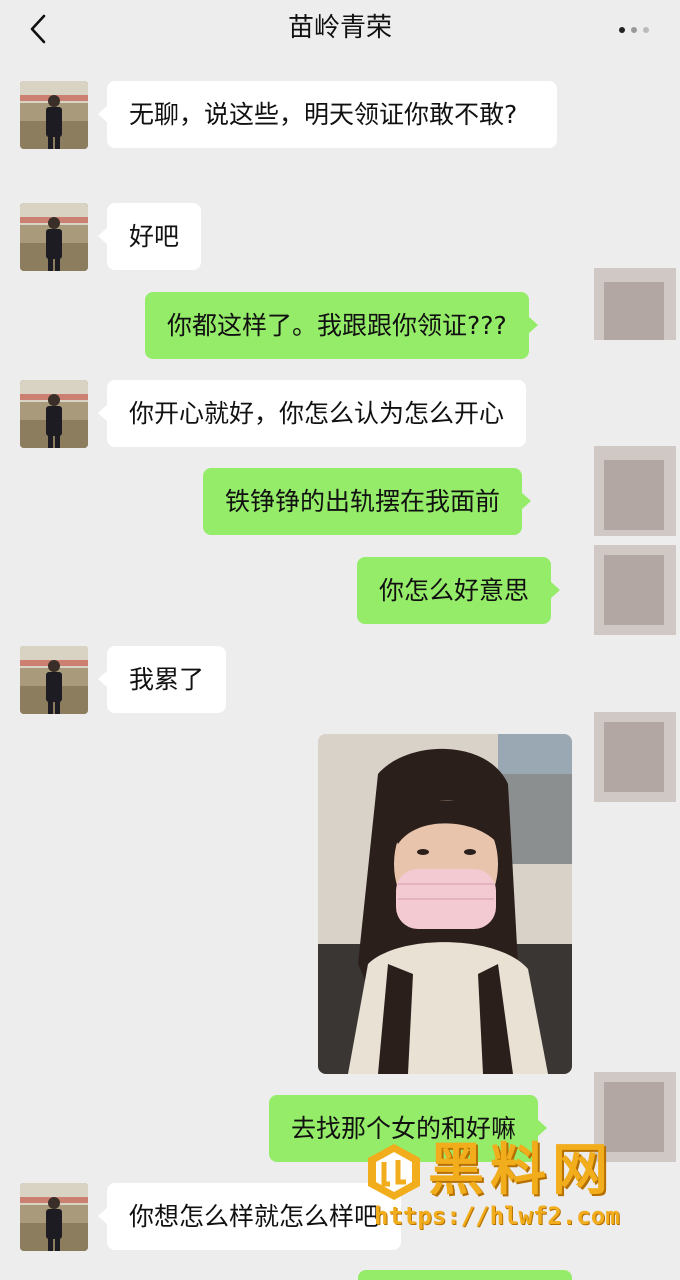 This screenshot has height=1280, width=680. I want to click on watermark-url: https://hlwf2.com, so click(497, 1216).